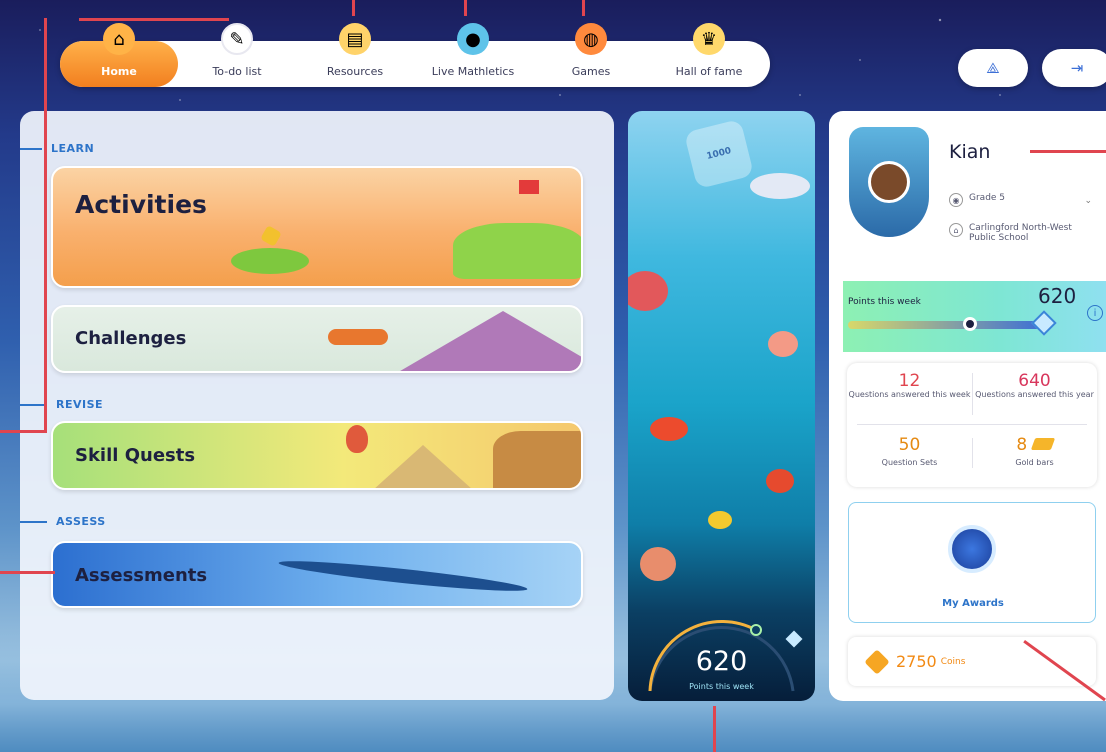 The height and width of the screenshot is (752, 1106). I want to click on avatar, so click(889, 182).